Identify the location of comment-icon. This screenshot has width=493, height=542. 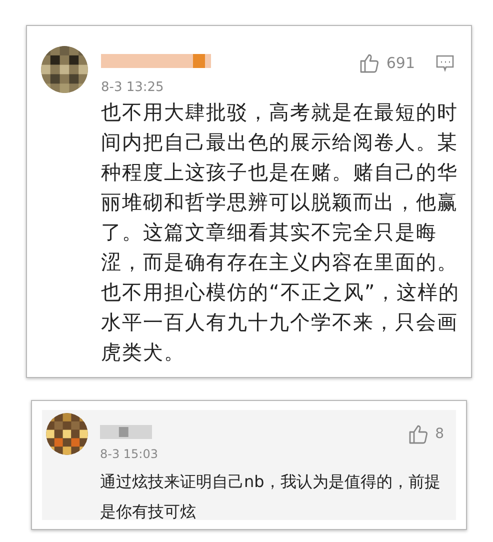
(445, 63).